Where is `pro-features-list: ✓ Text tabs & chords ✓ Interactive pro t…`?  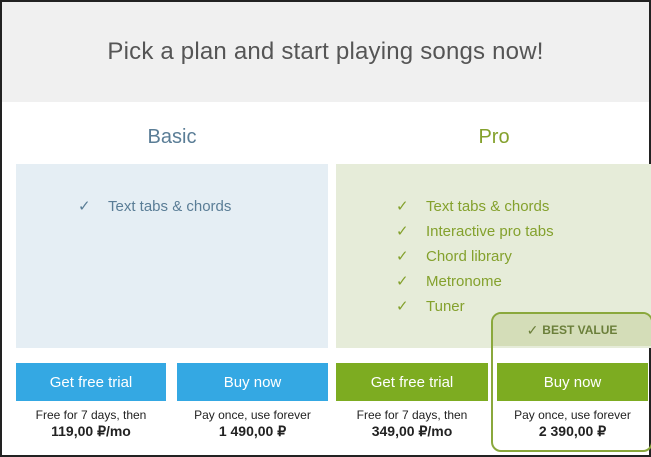
pro-features-list: ✓ Text tabs & chords ✓ Interactive pro t… is located at coordinates (475, 256).